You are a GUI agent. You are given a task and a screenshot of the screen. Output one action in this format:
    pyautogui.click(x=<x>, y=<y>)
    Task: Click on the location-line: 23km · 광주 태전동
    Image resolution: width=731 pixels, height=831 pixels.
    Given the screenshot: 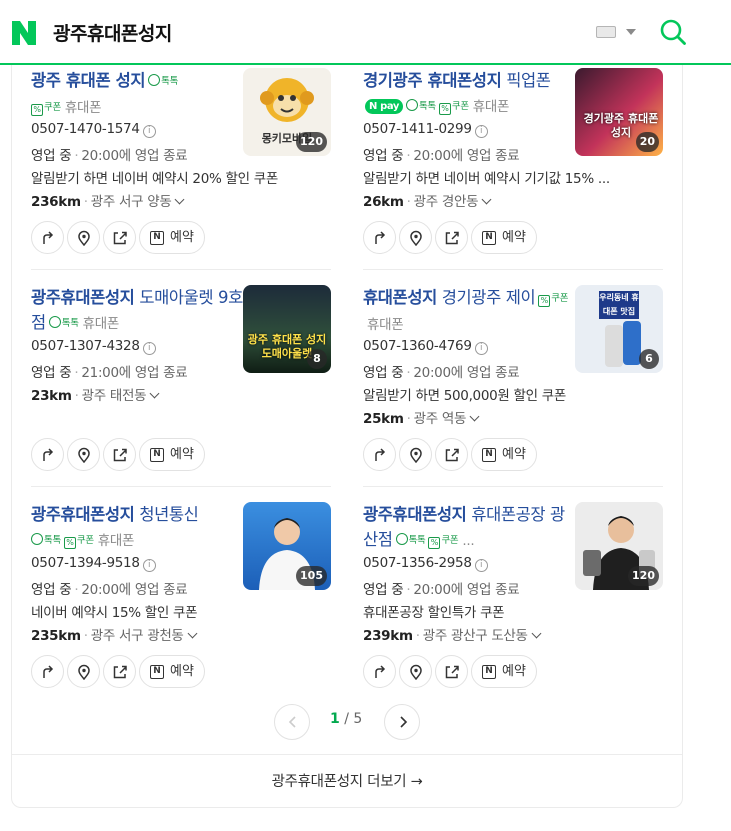 What is the action you would take?
    pyautogui.click(x=95, y=394)
    